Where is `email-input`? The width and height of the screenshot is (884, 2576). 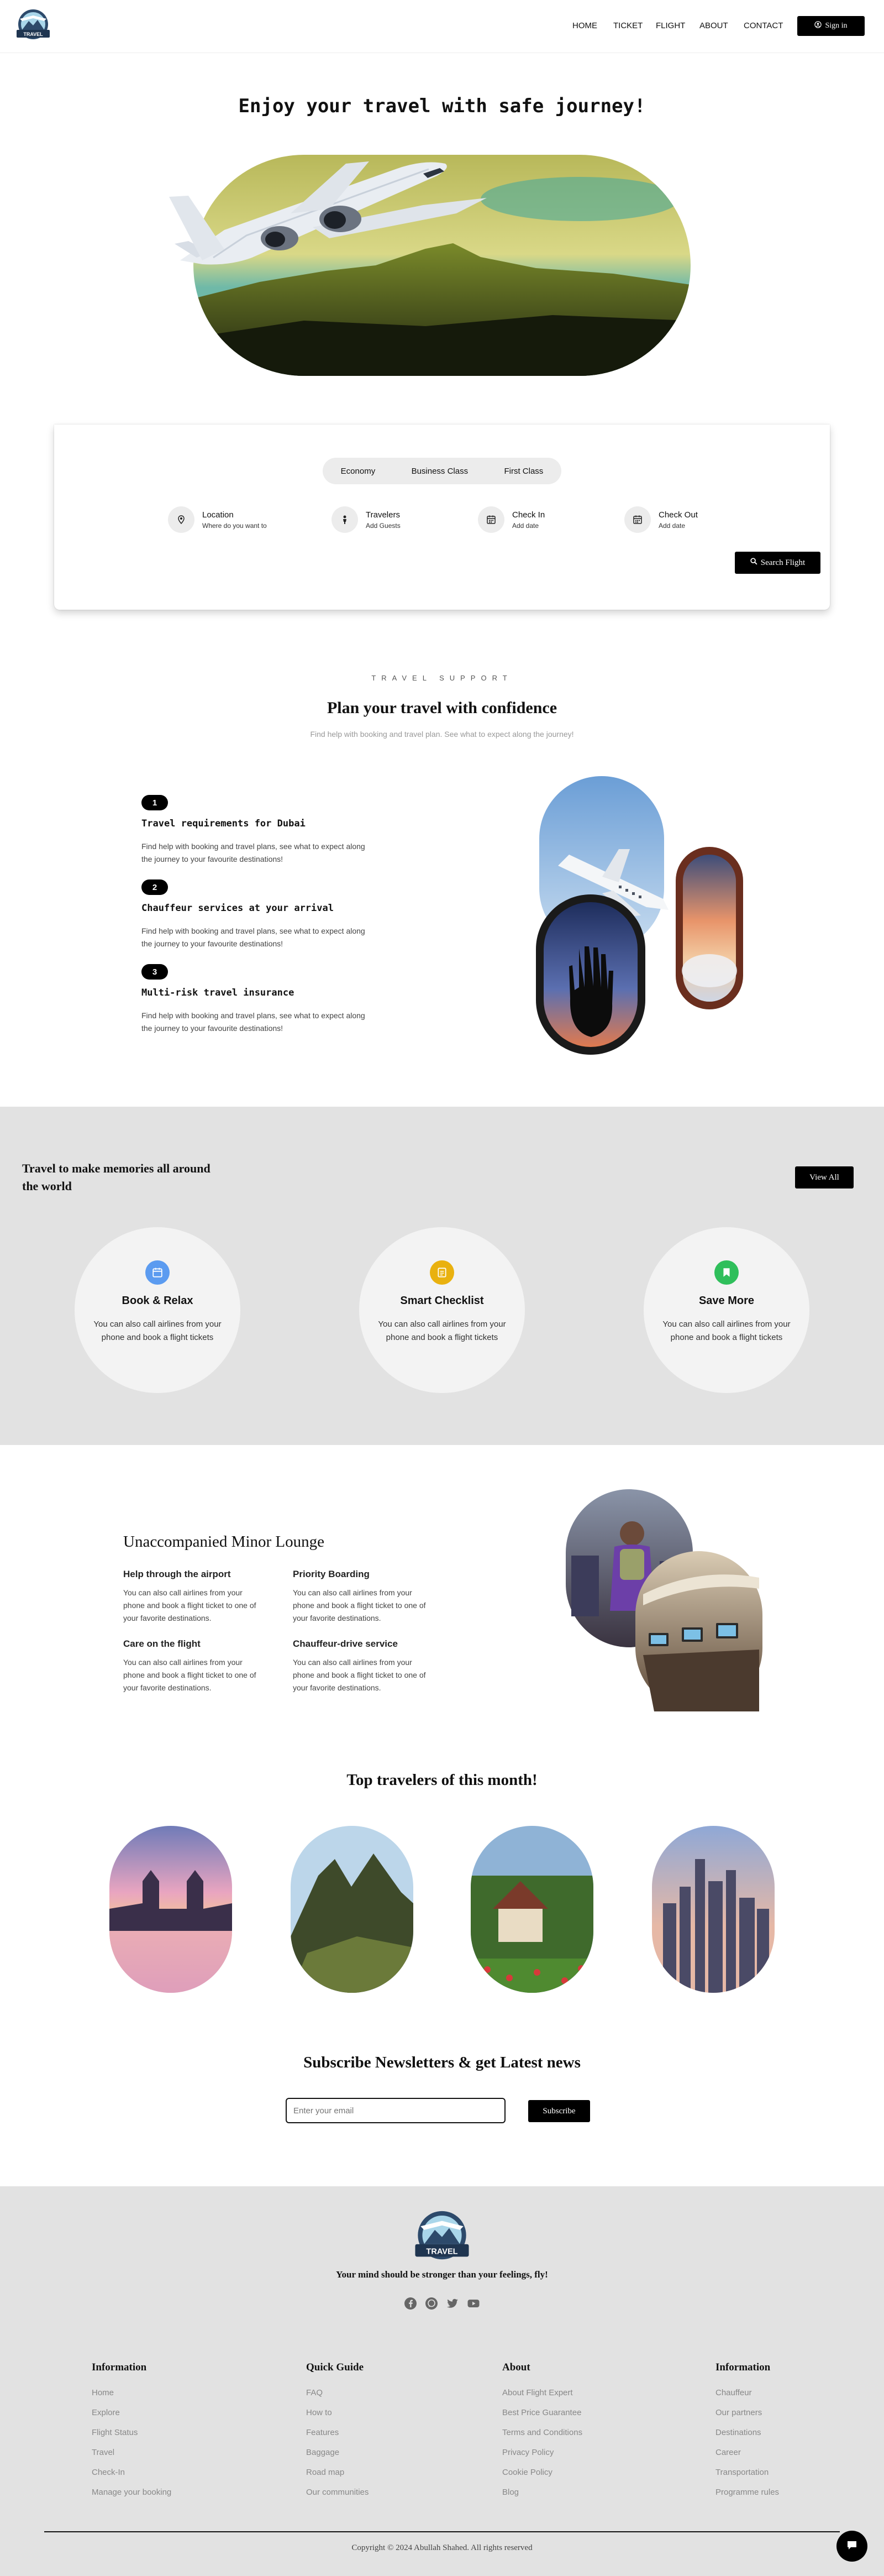
email-input is located at coordinates (396, 2110).